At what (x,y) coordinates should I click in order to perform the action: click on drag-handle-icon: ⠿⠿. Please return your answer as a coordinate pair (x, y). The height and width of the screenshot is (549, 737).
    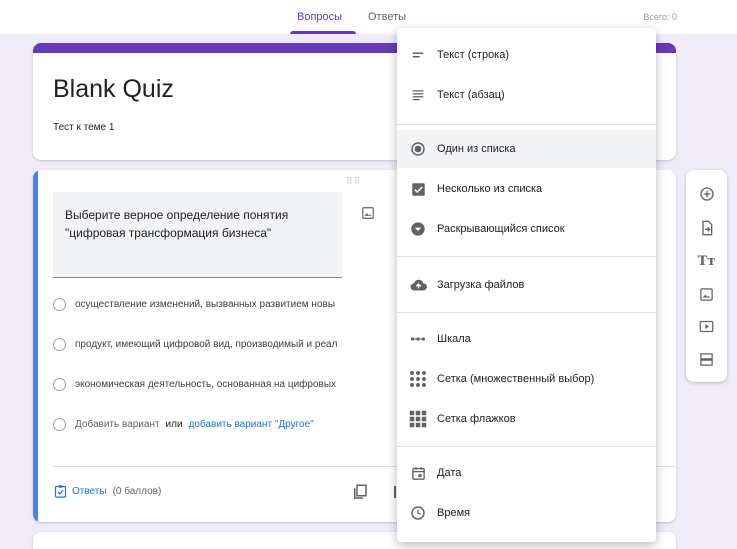
    Looking at the image, I should click on (353, 181).